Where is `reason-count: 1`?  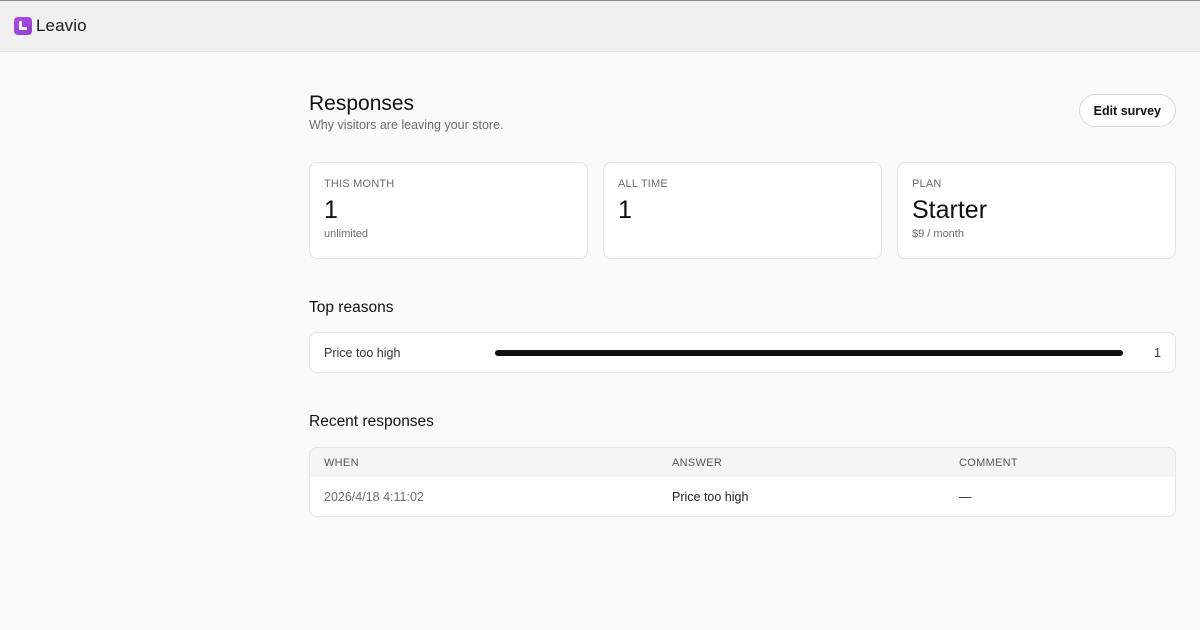
reason-count: 1 is located at coordinates (1157, 352).